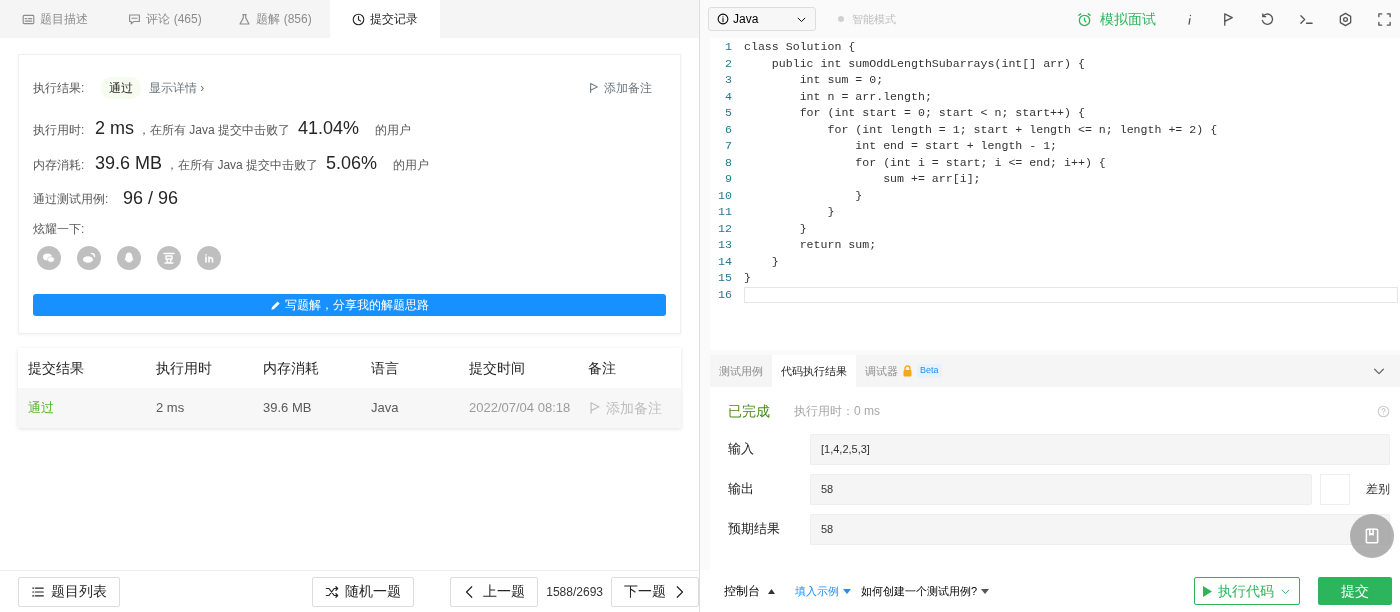 The image size is (1400, 612). I want to click on line-number: 3, so click(728, 80).